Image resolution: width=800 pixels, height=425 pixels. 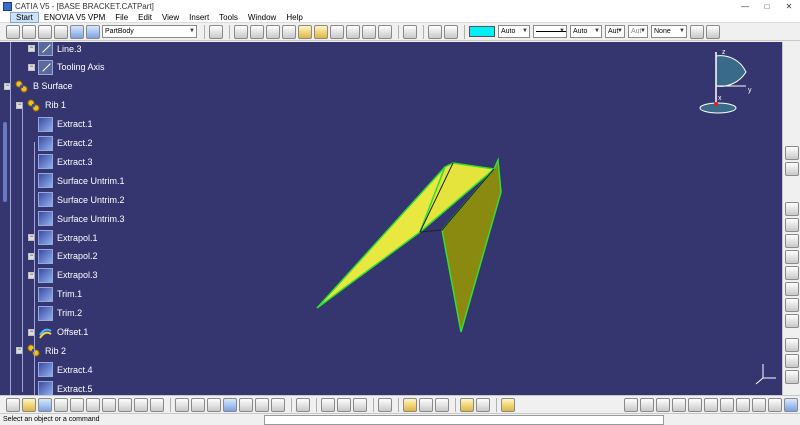 I want to click on sweep-tool-icon, so click(x=792, y=257).